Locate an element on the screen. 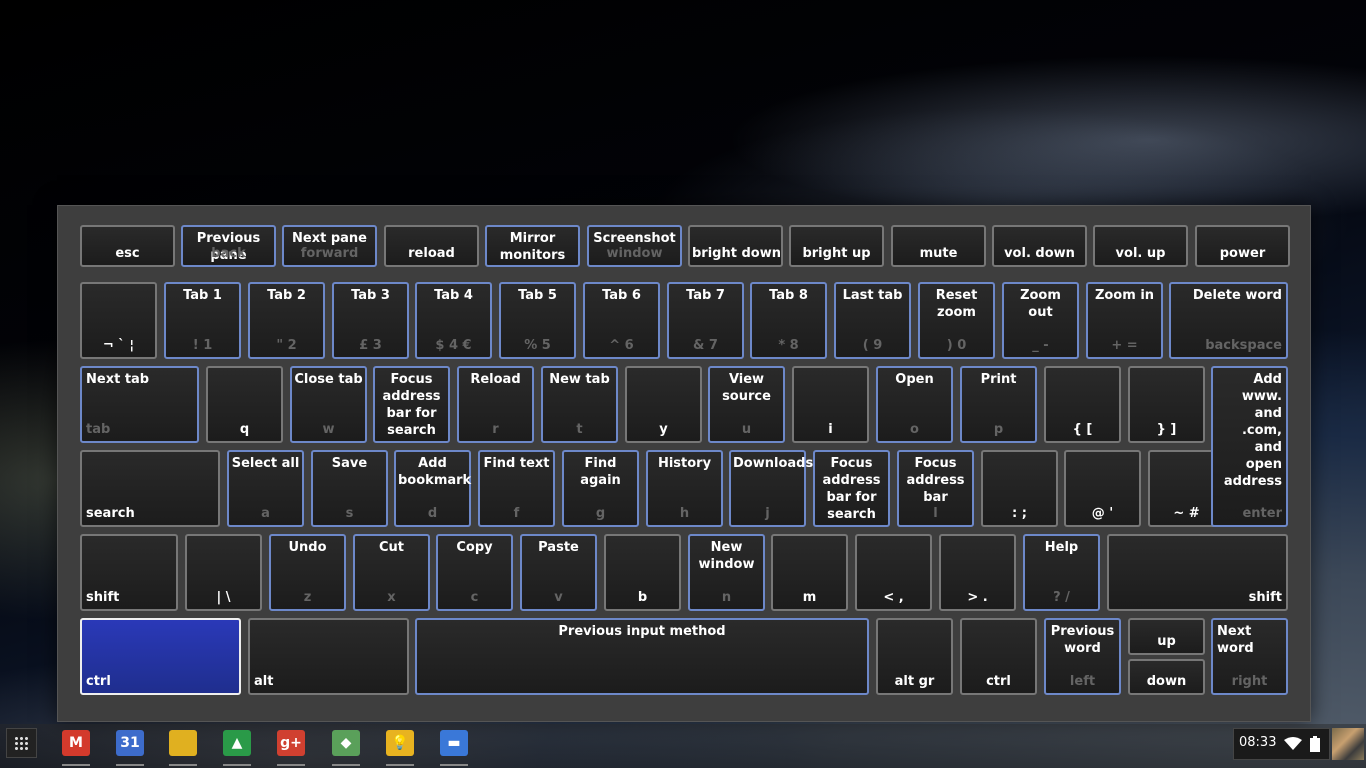  key-previous-input-method: Previous input method is located at coordinates (642, 656).